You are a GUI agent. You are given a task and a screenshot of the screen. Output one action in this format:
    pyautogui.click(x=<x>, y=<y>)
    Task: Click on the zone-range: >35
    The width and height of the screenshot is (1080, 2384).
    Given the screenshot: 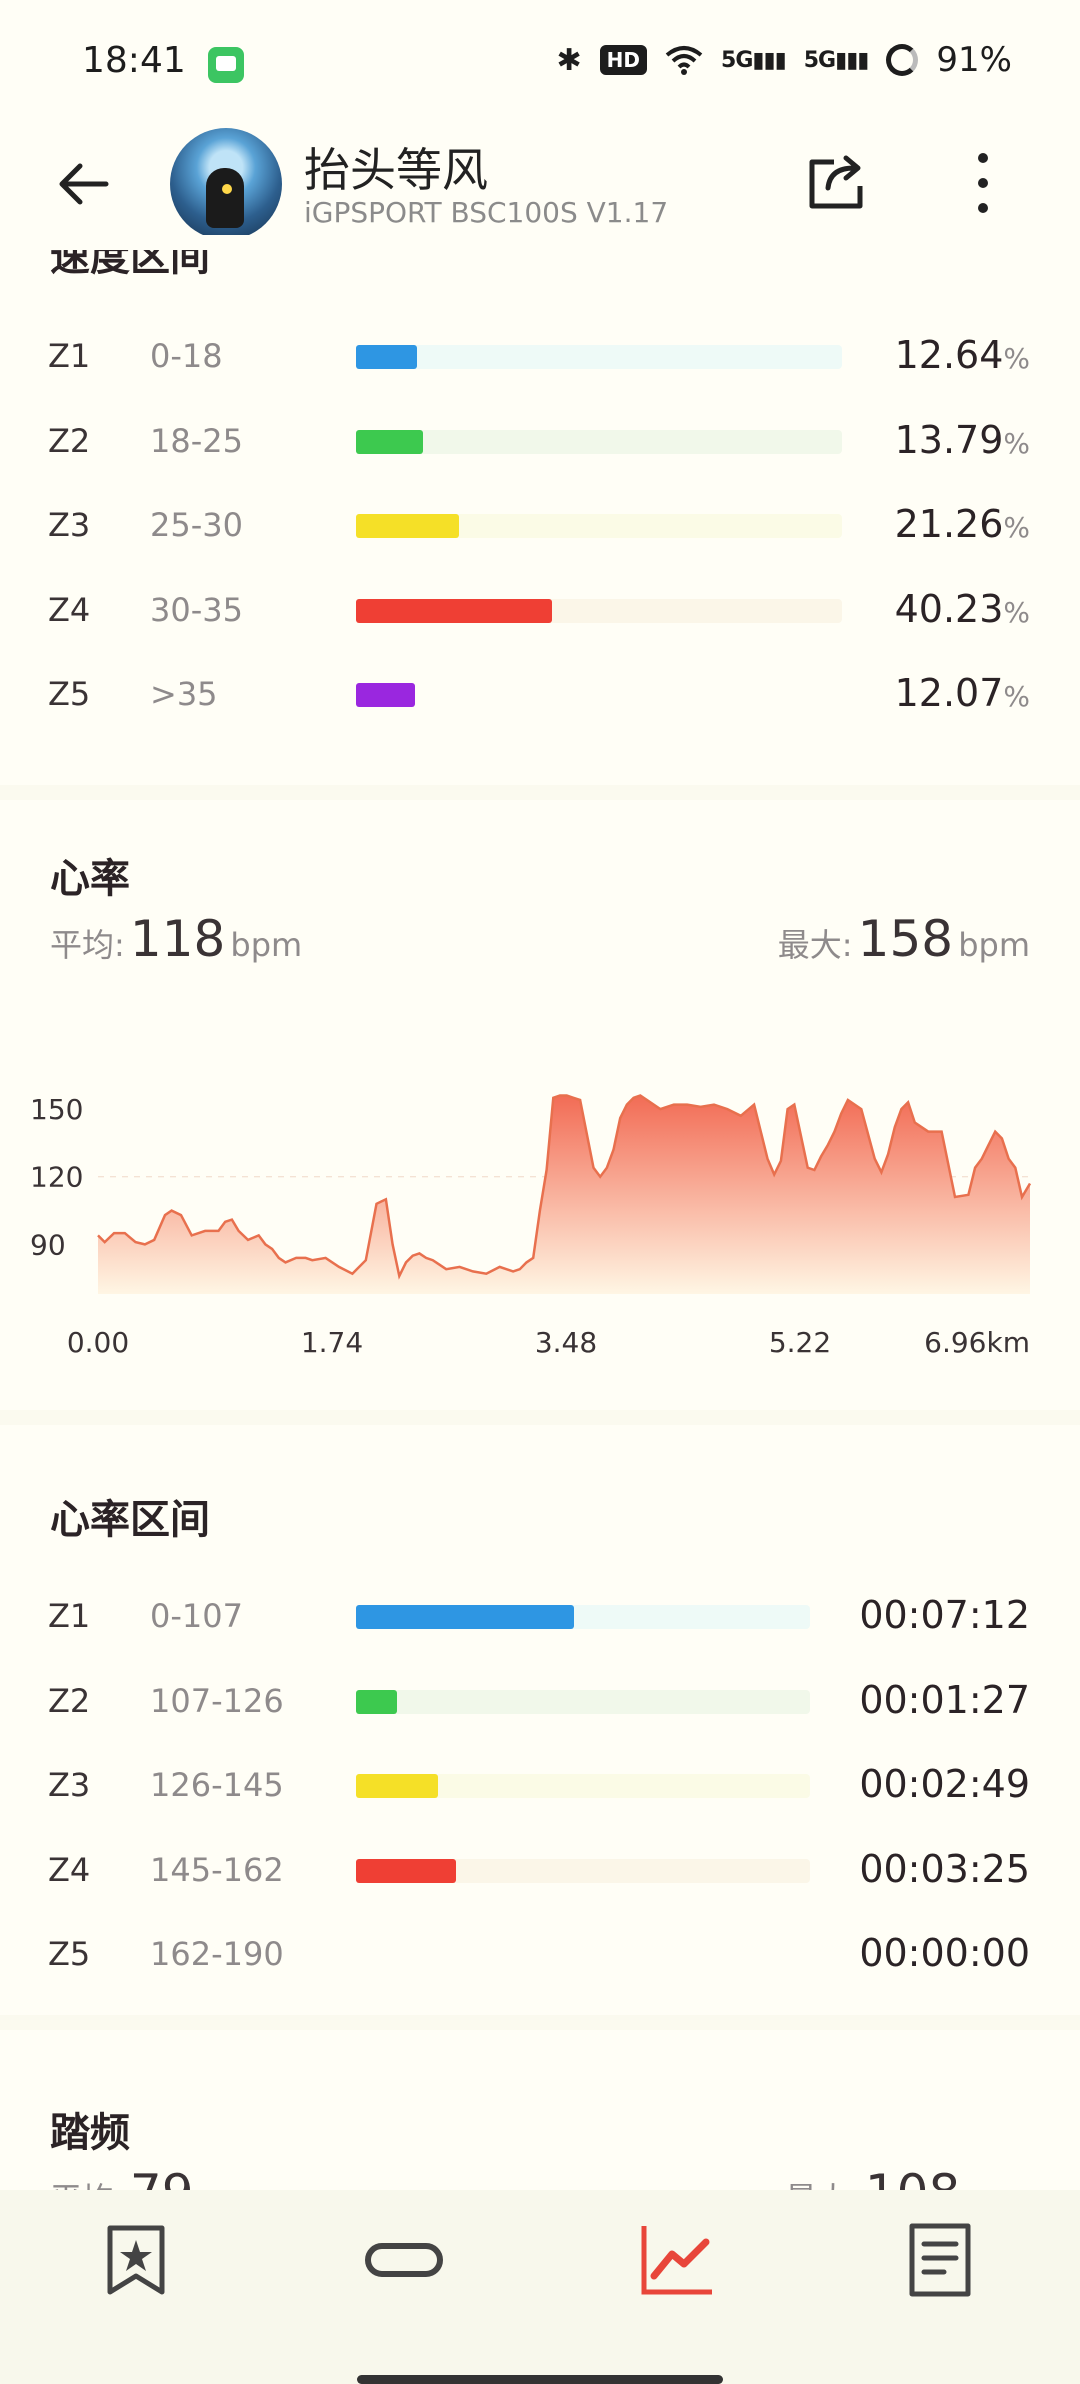 What is the action you would take?
    pyautogui.click(x=184, y=694)
    